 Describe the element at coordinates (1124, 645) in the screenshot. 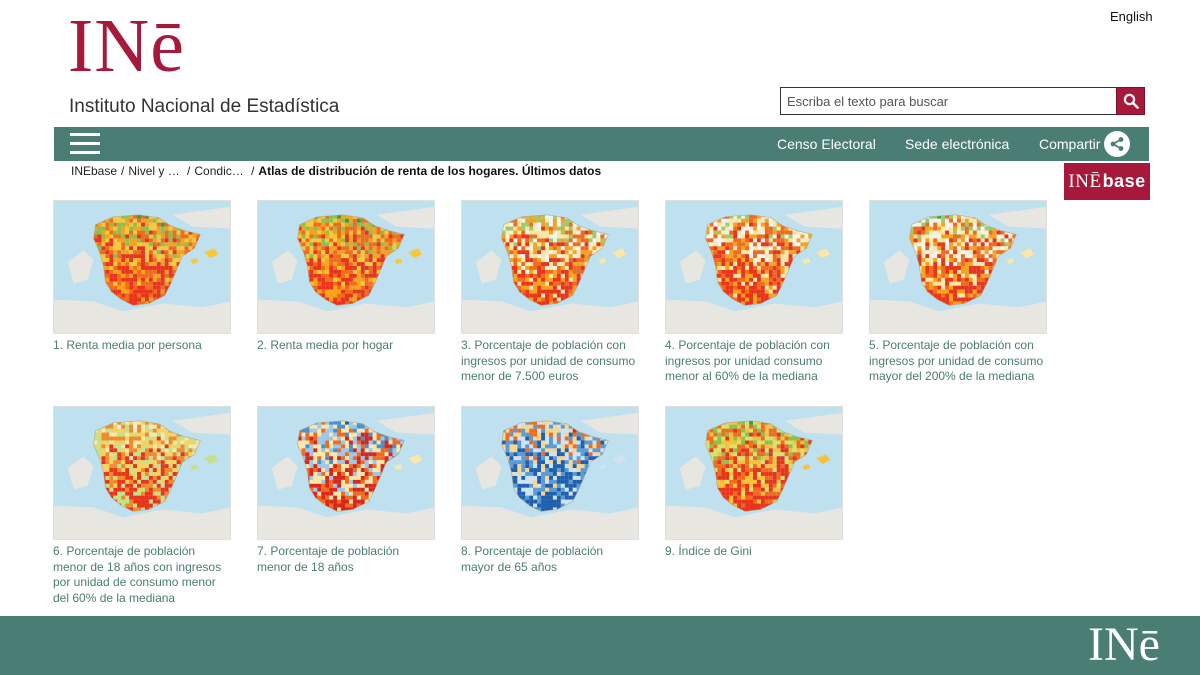

I see `footer-logo: INē` at that location.